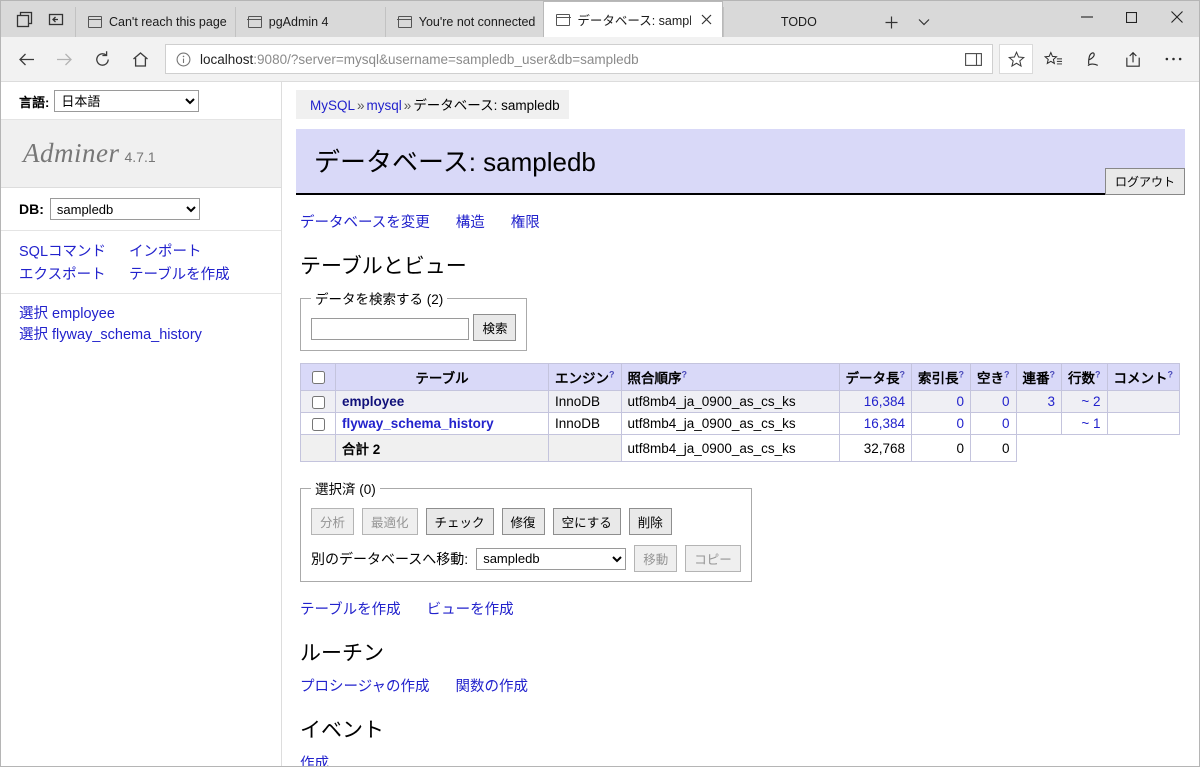 The image size is (1200, 767). I want to click on truncate-button: 空にする, so click(586, 521).